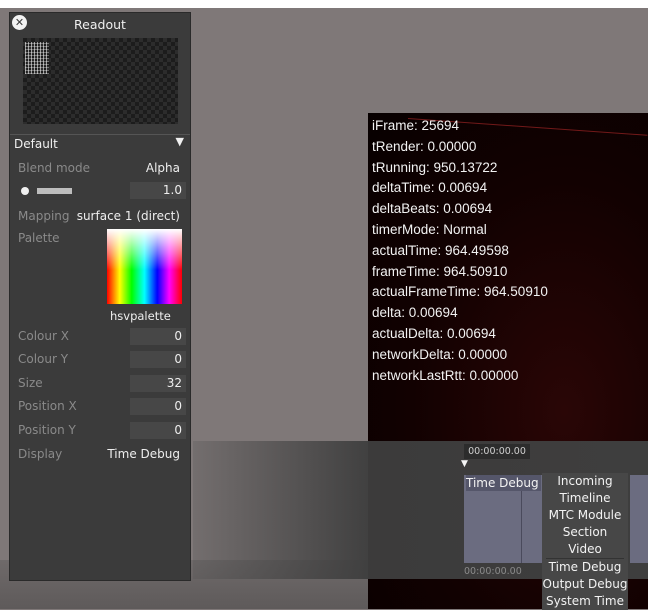 The image size is (648, 610). I want to click on readout-line: actualDelta: 0.00694, so click(434, 333).